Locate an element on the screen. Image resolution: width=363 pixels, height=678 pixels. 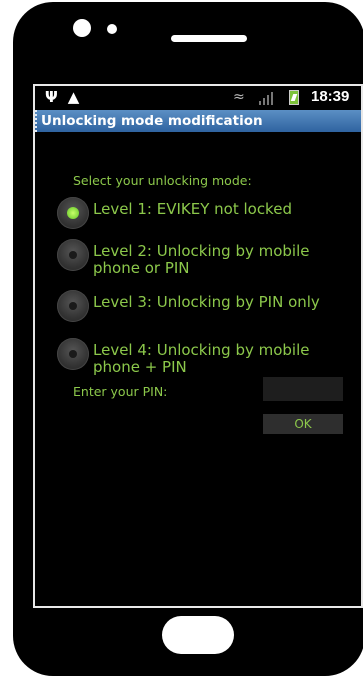
page-title: Unlocking mode modification is located at coordinates (198, 121).